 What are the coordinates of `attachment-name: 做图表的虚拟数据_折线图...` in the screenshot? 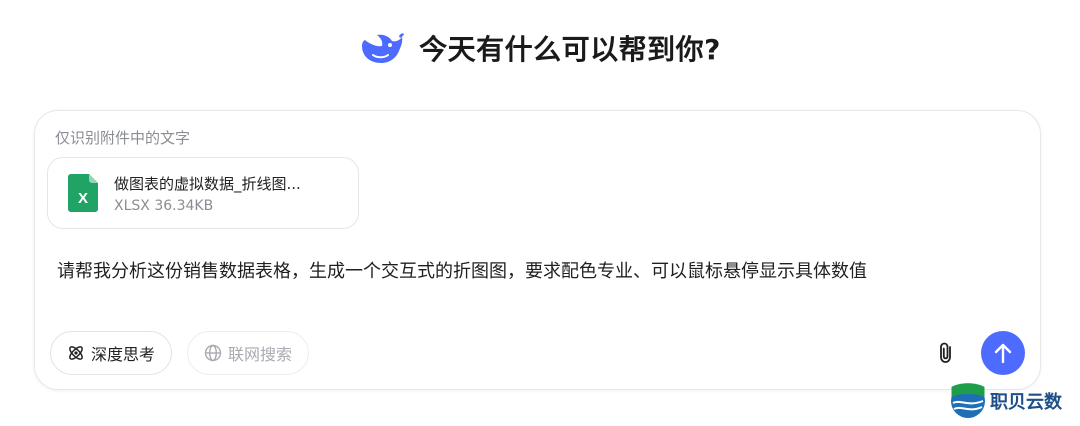 It's located at (207, 183).